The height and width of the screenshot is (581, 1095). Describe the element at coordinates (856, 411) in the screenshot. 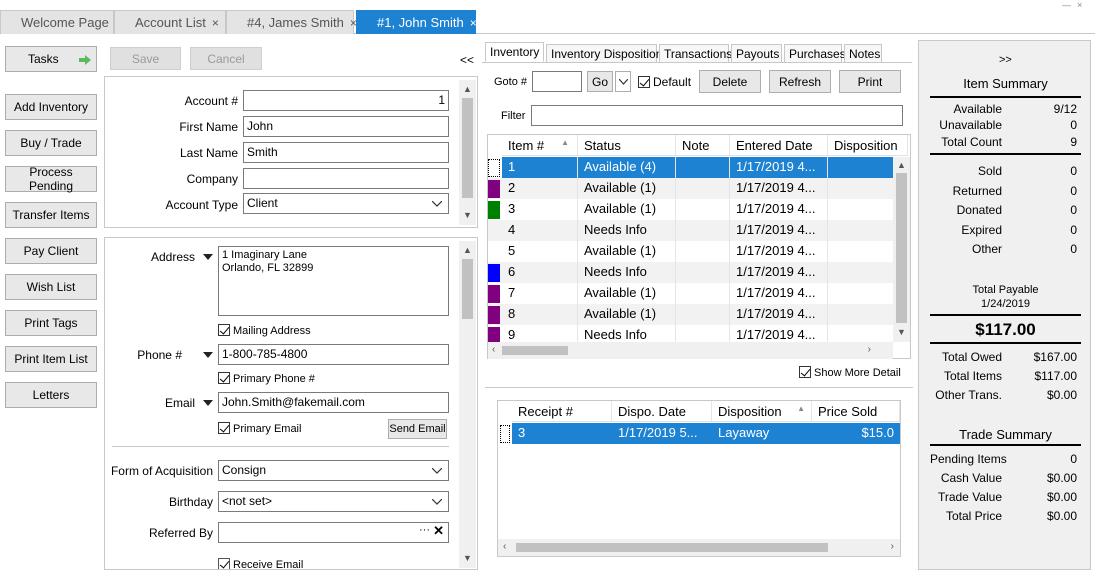

I see `disposition-column-header-3: Price Sold` at that location.